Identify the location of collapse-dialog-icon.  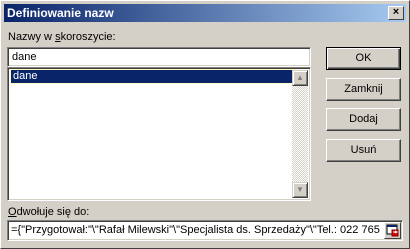
(392, 230).